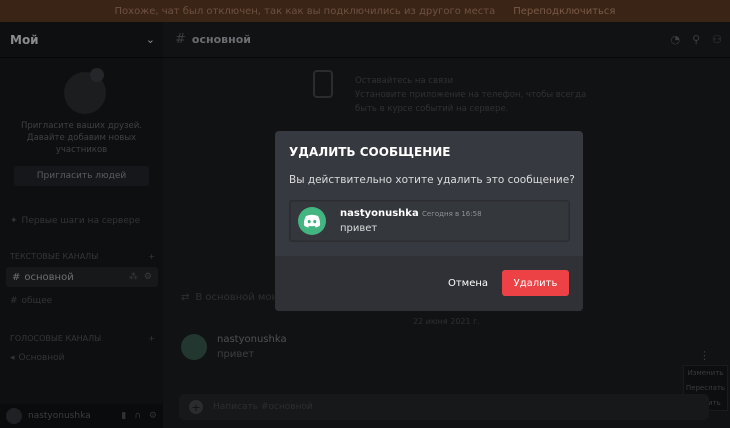 The width and height of the screenshot is (730, 428). What do you see at coordinates (54, 256) in the screenshot?
I see `text-category-label: ТЕКСТОВЫЕ КАНАЛЫ` at bounding box center [54, 256].